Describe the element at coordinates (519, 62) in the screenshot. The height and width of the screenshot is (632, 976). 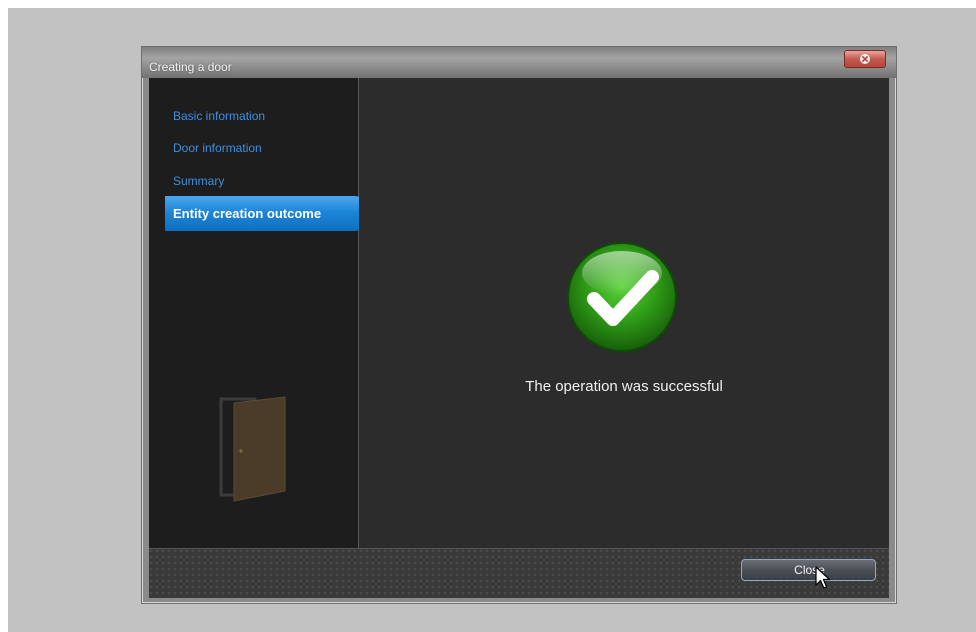
I see `title-bar: Creating a door` at that location.